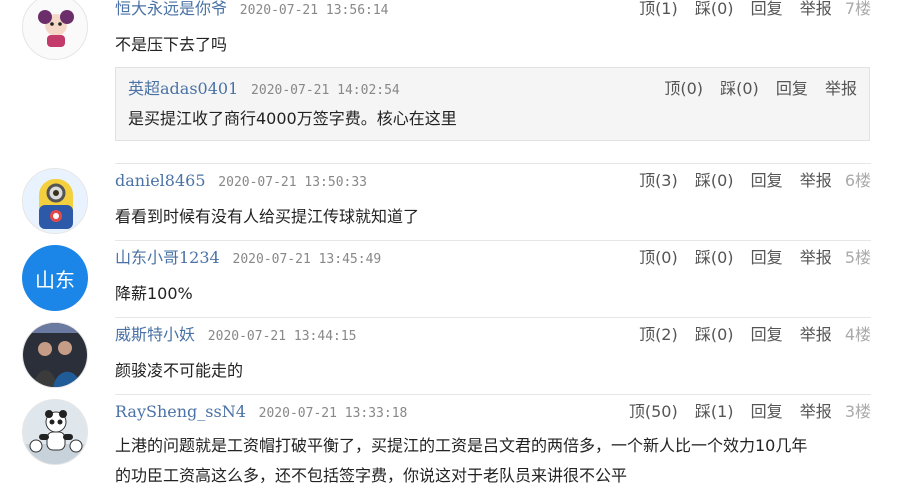 The width and height of the screenshot is (921, 499). What do you see at coordinates (371, 475) in the screenshot?
I see `comment-text-line: 的功臣工资高这么多，还不包括签字费，你说这对于老队员来讲很不公平` at bounding box center [371, 475].